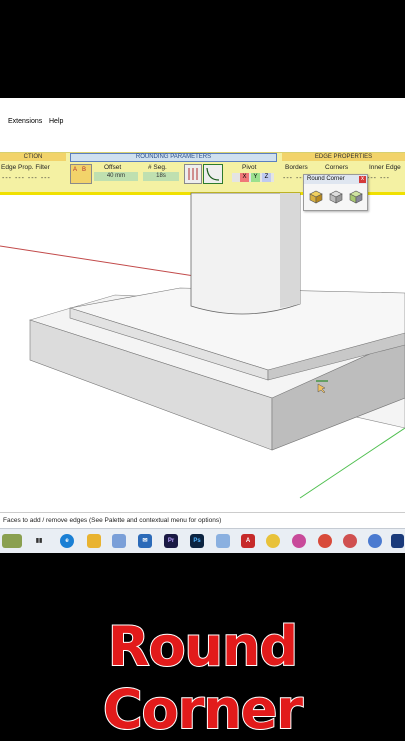 Image resolution: width=405 pixels, height=741 pixels. I want to click on green-axis, so click(352, 463).